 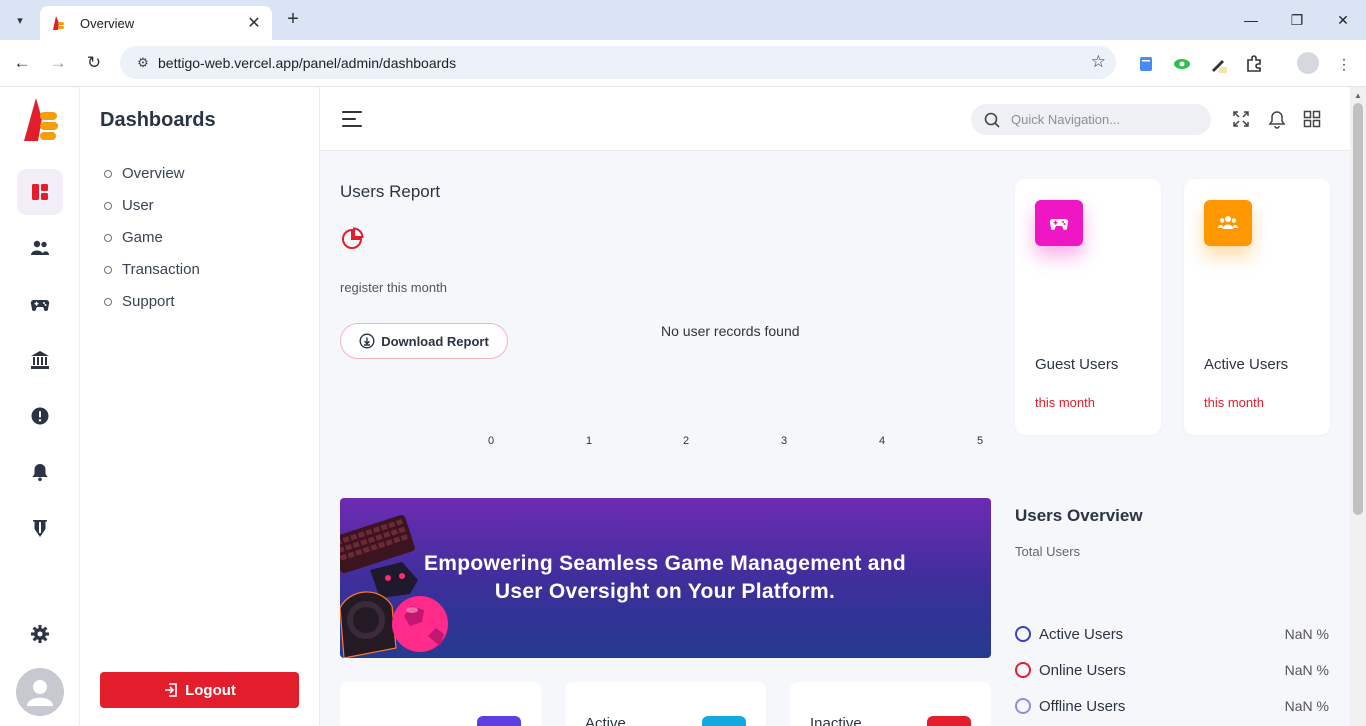 What do you see at coordinates (1343, 20) in the screenshot?
I see `window-close-icon: ✕` at bounding box center [1343, 20].